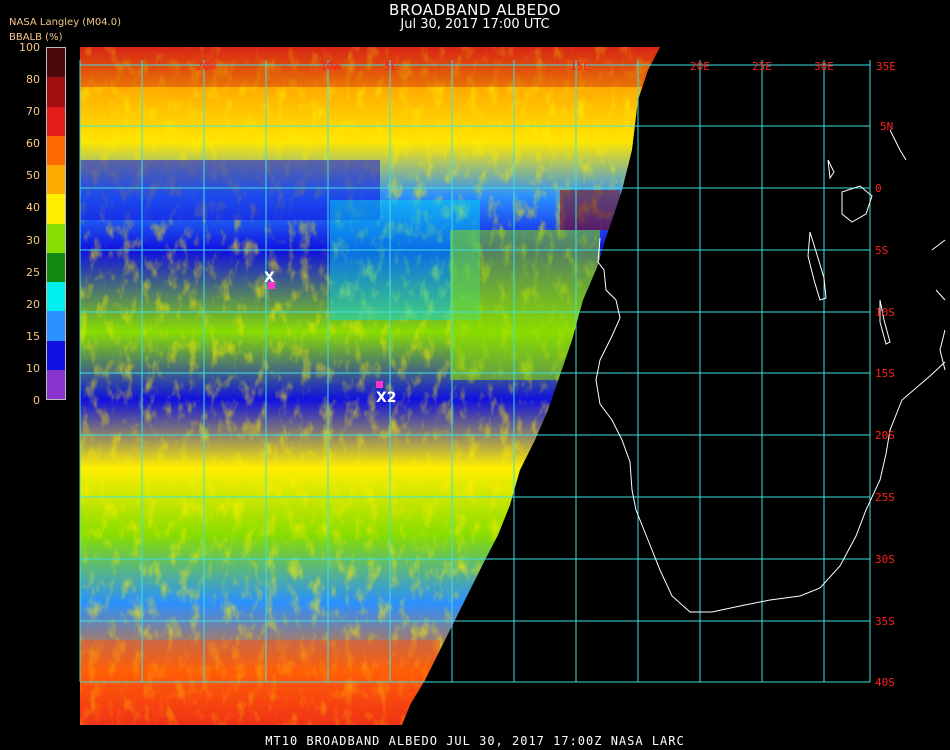  I want to click on lon-label: 20E, so click(700, 66).